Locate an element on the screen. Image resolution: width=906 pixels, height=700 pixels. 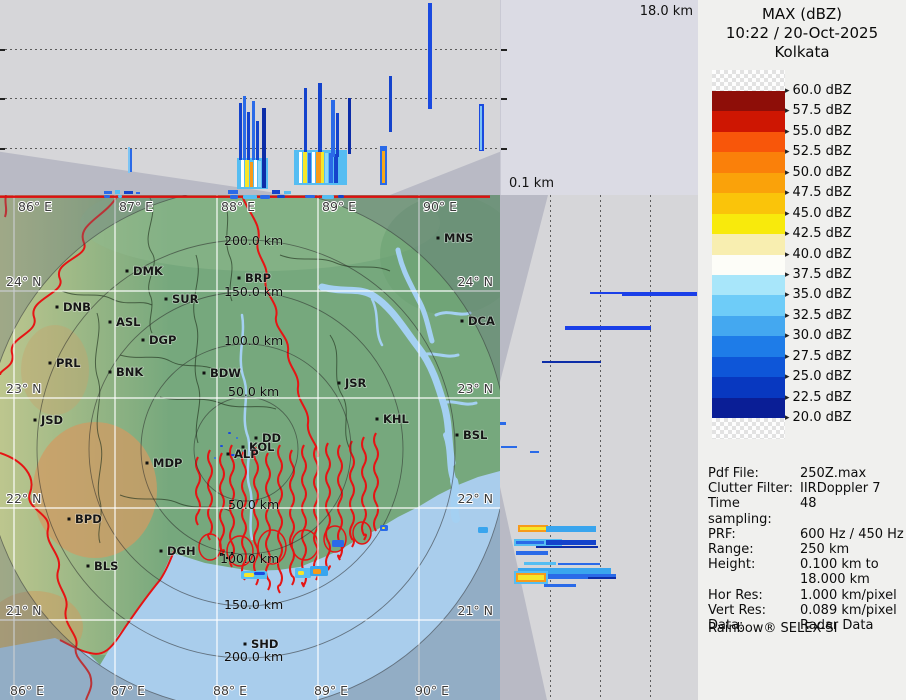
legend-entry: ▸ 22.5 dBZ is located at coordinates (818, 397).